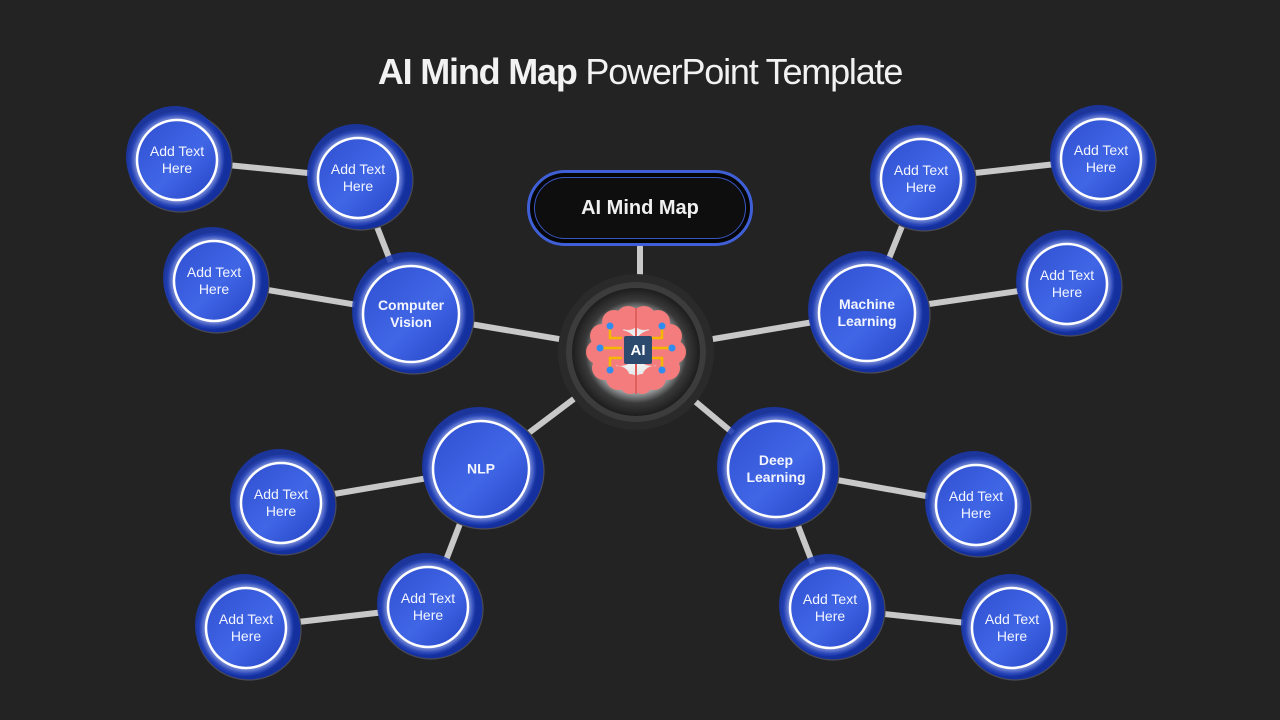  I want to click on nlp-leaf-3-label: Add Text Here, so click(246, 627).